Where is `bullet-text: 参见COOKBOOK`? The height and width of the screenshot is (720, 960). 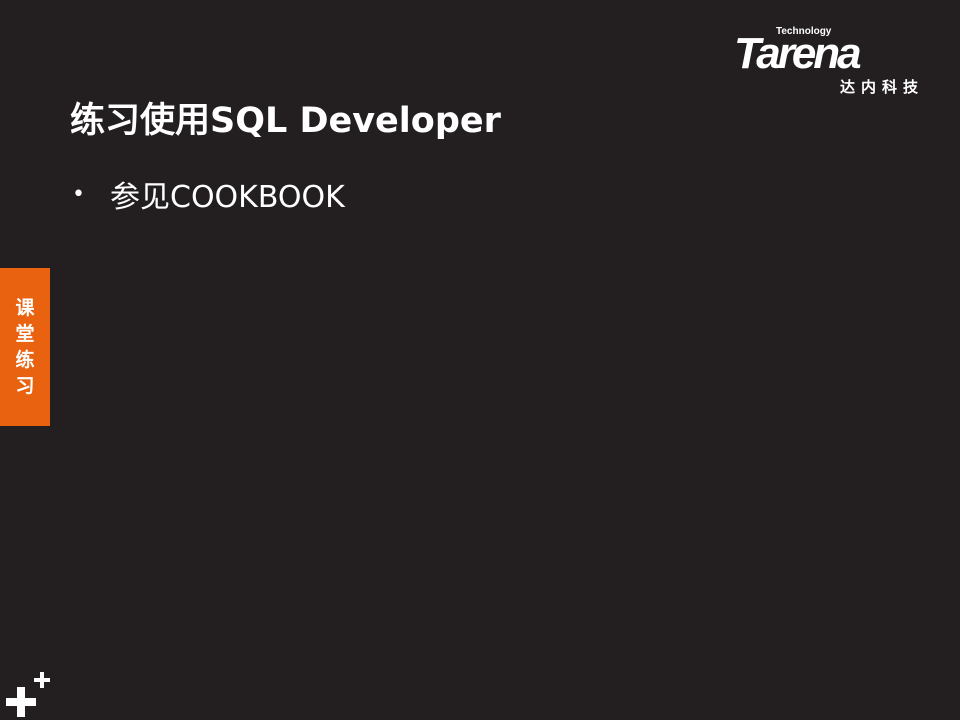
bullet-text: 参见COOKBOOK is located at coordinates (227, 197).